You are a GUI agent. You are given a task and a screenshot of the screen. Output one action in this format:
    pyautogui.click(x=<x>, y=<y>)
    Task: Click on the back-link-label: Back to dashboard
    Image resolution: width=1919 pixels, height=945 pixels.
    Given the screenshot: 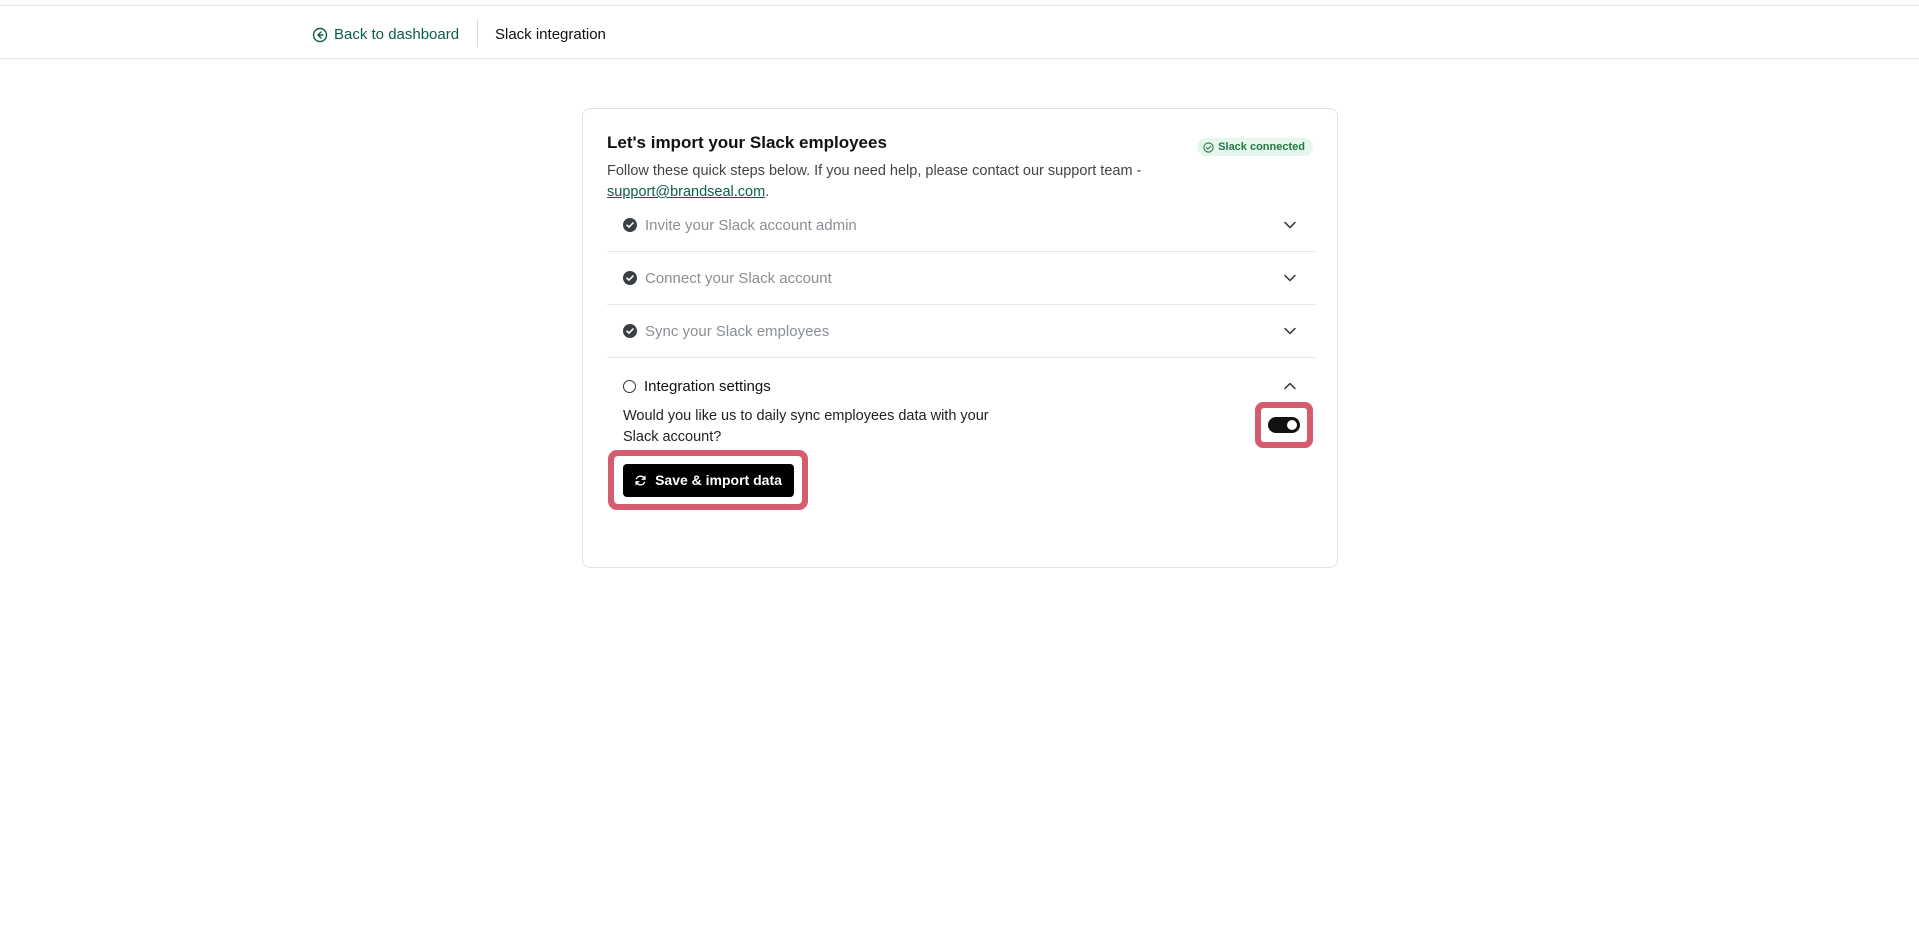 What is the action you would take?
    pyautogui.click(x=397, y=34)
    